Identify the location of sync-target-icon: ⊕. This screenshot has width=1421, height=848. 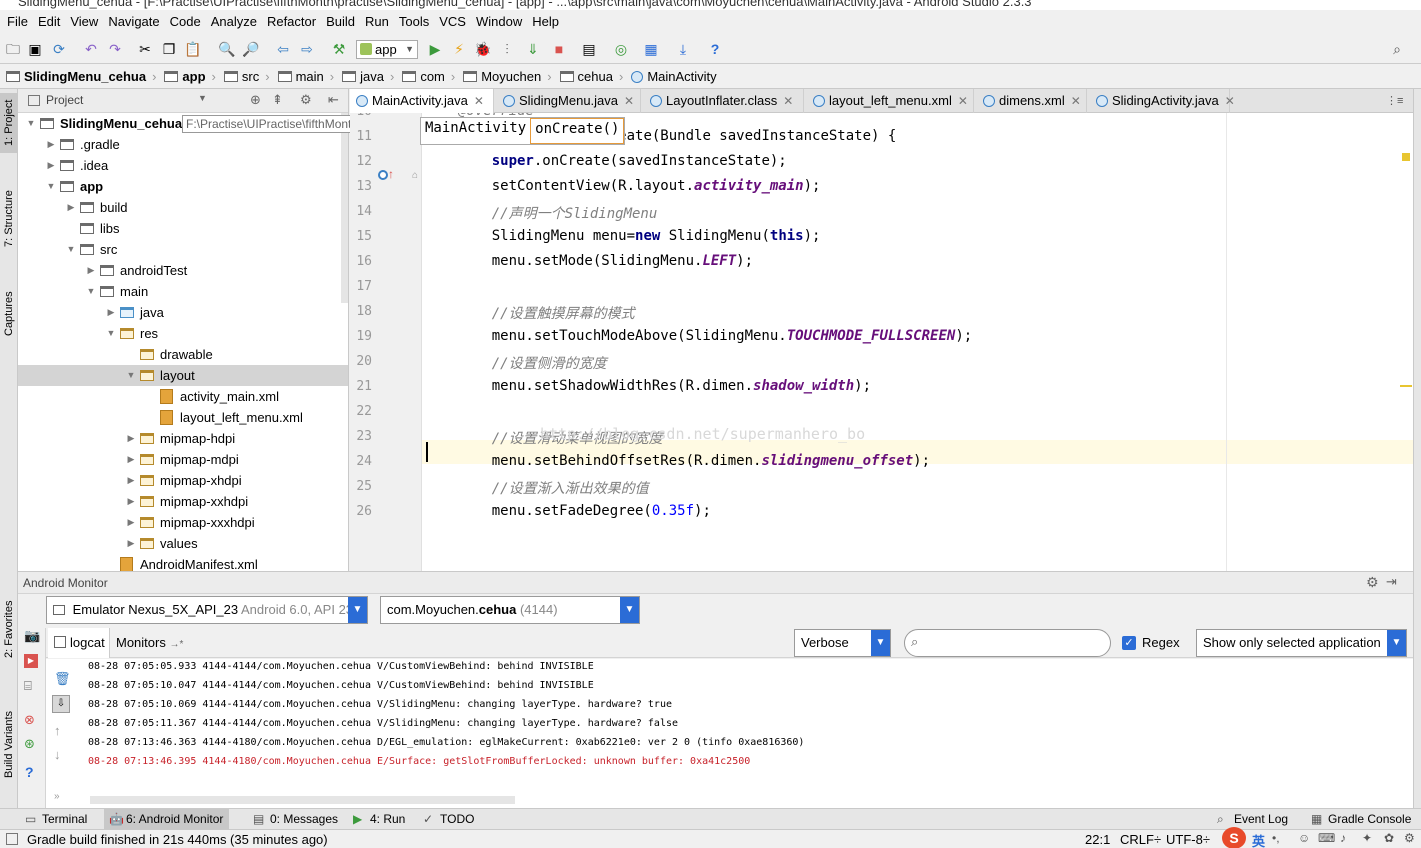
(255, 100).